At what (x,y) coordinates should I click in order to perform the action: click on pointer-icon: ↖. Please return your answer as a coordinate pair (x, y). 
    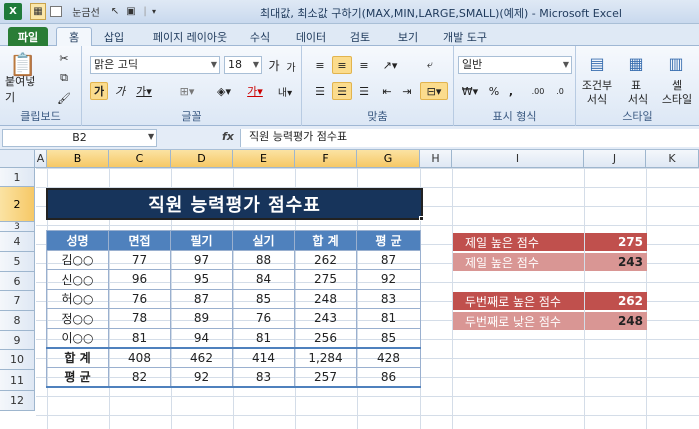
    Looking at the image, I should click on (115, 11).